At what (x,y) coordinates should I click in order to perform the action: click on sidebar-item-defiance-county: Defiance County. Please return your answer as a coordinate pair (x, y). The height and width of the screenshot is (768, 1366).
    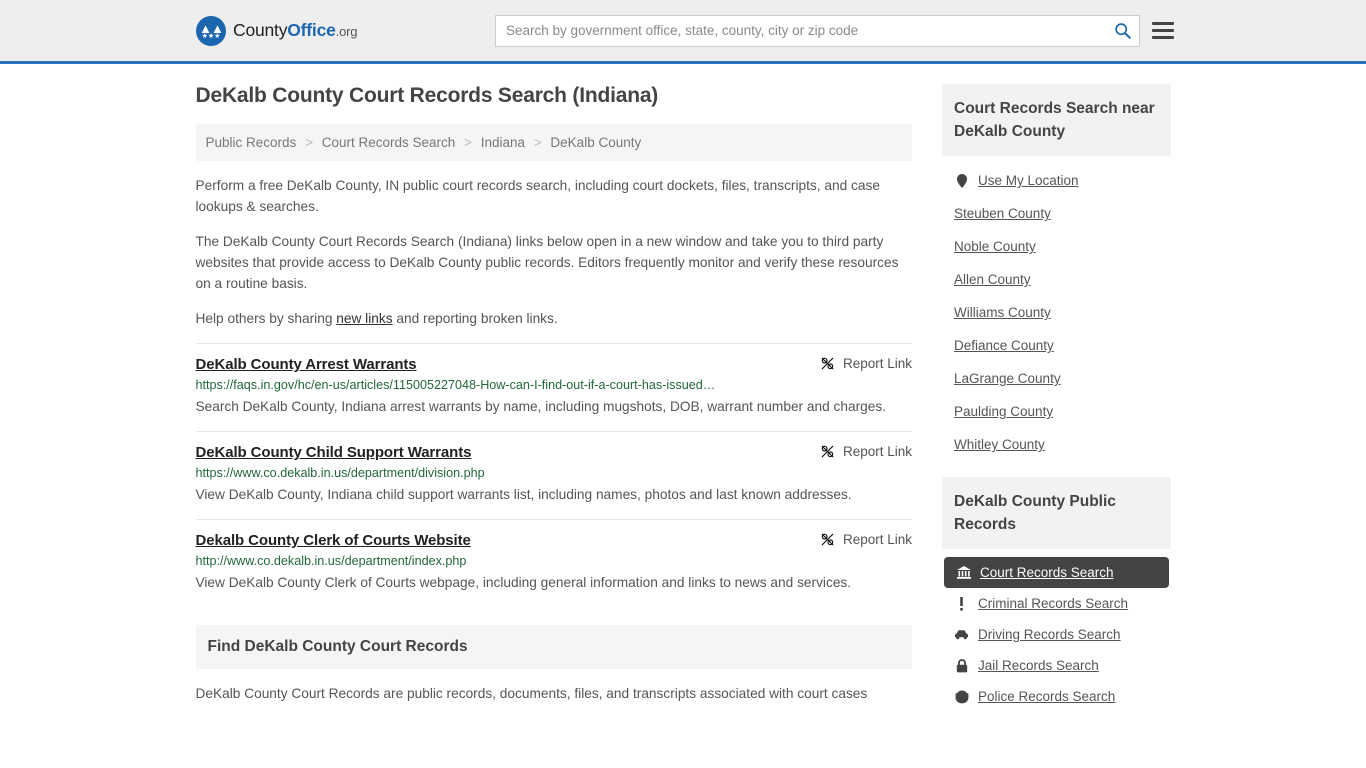
    Looking at the image, I should click on (1056, 345).